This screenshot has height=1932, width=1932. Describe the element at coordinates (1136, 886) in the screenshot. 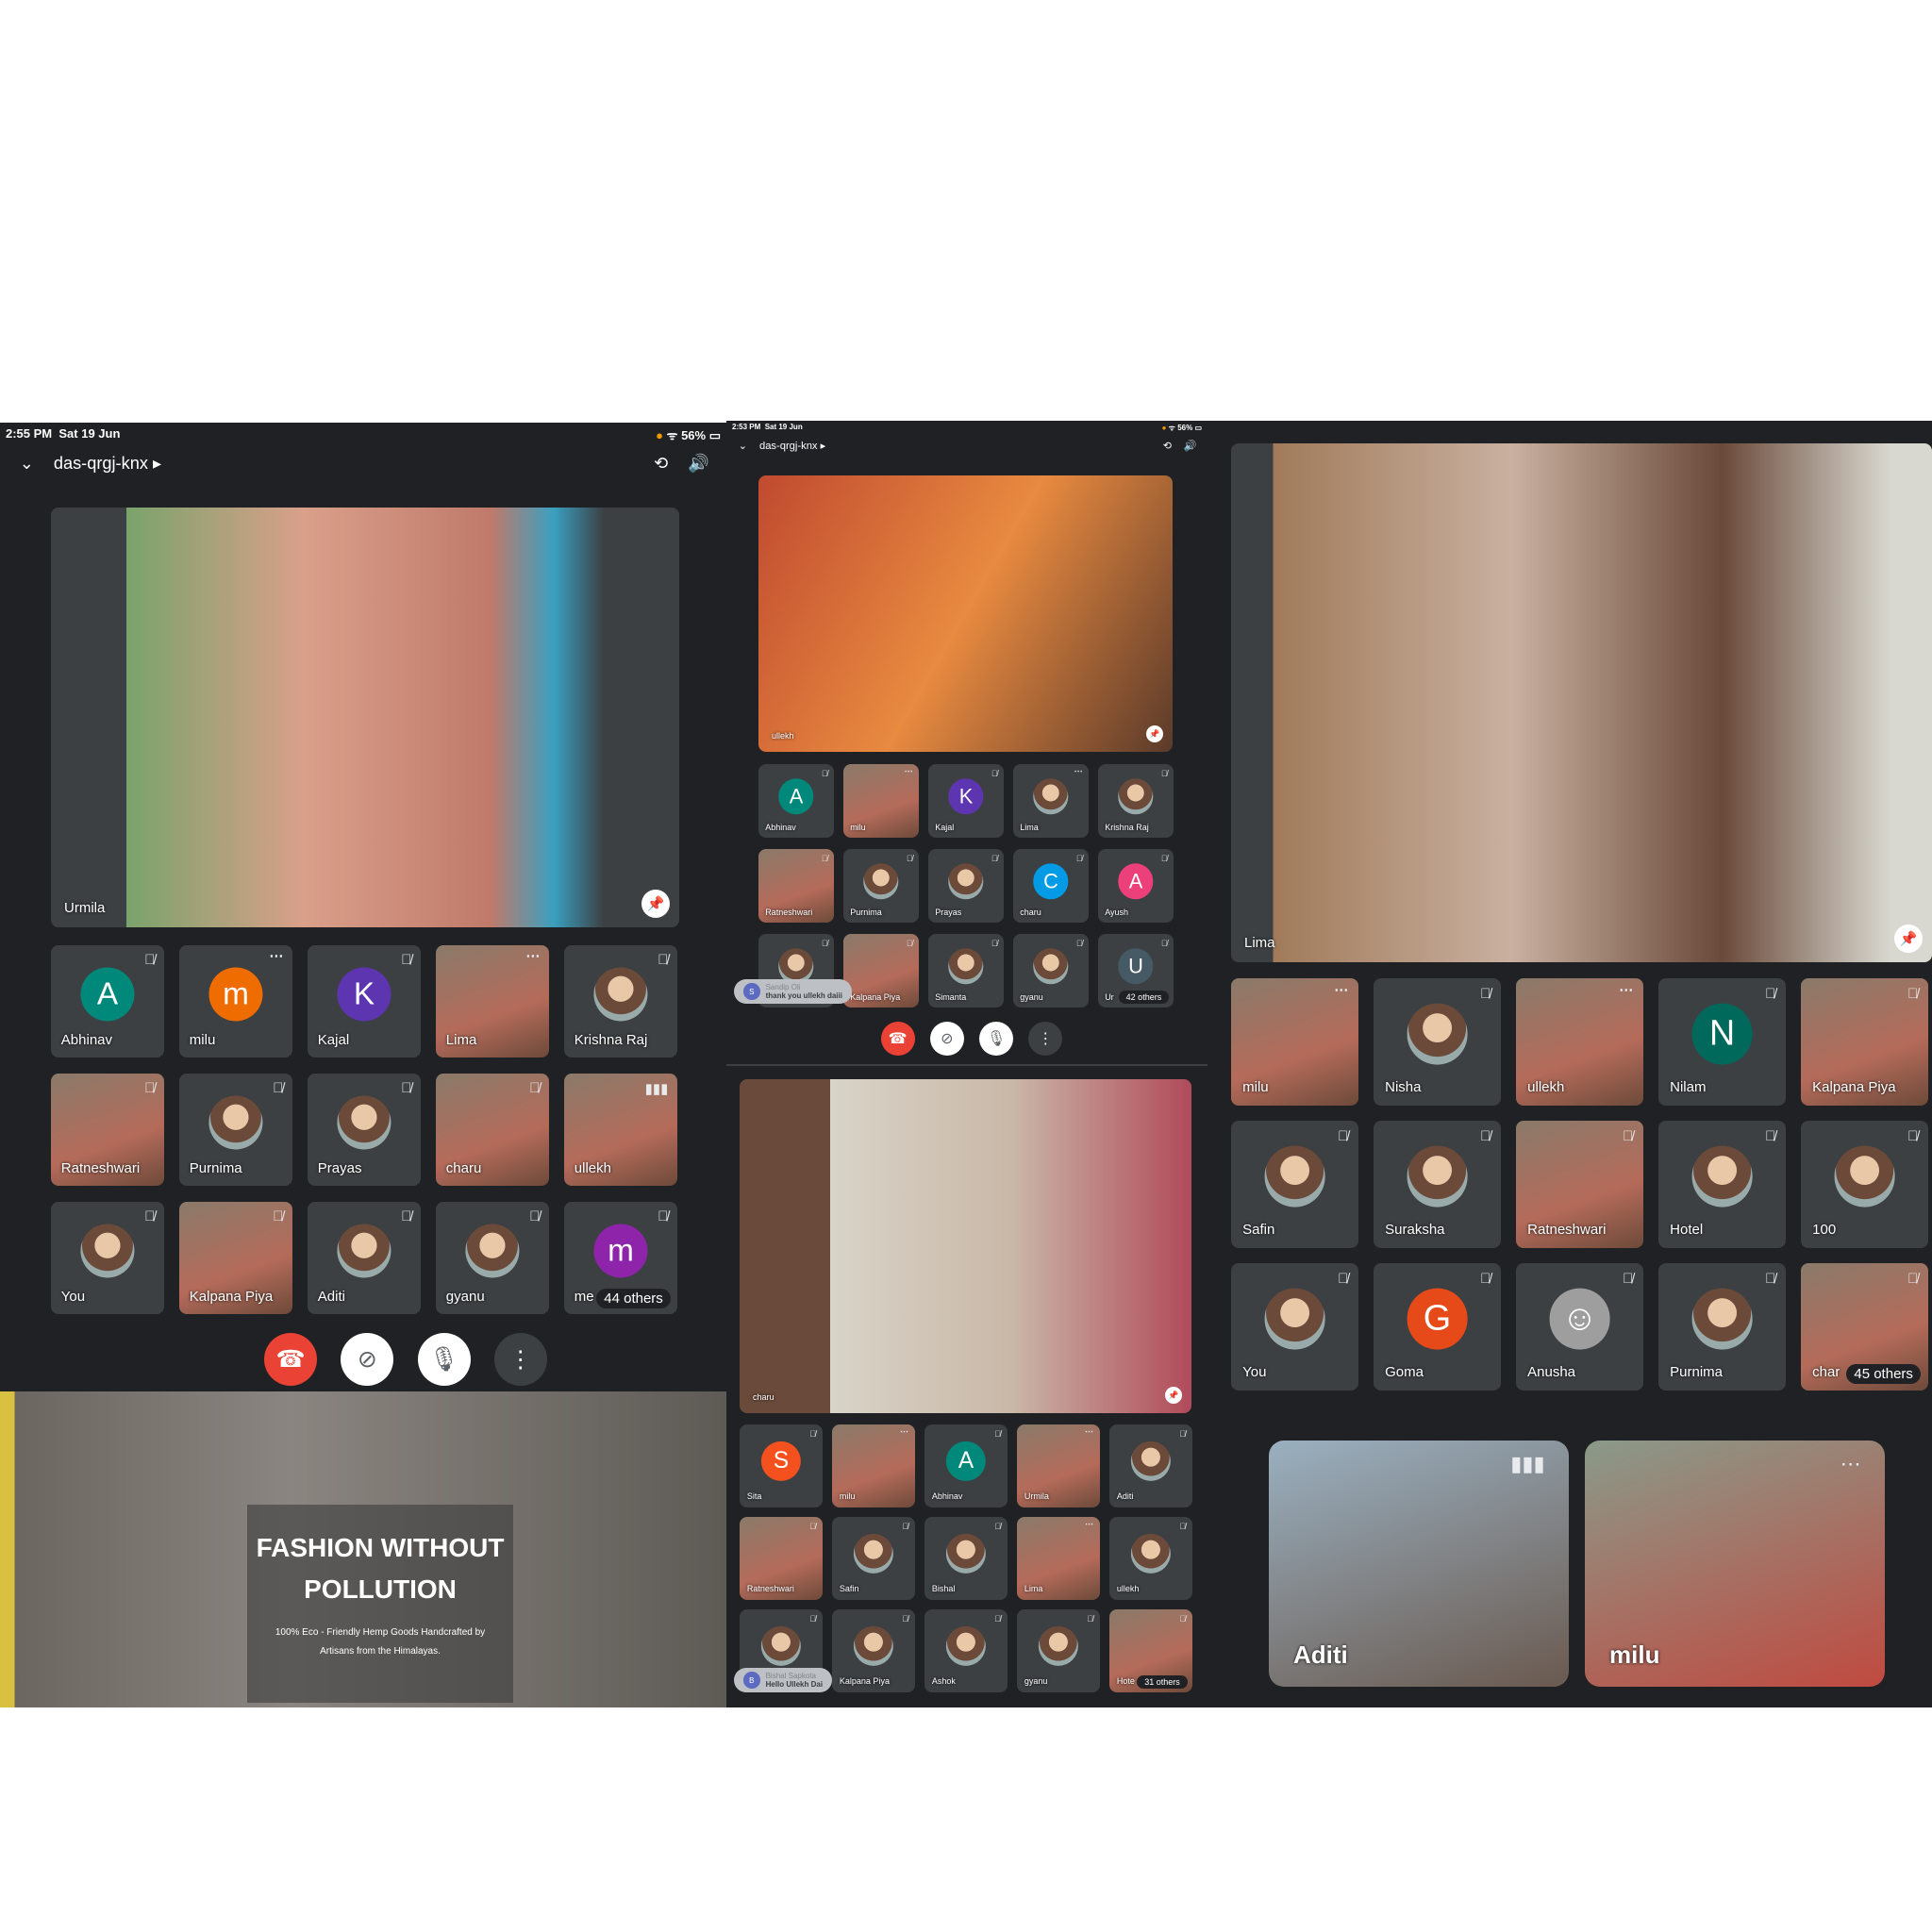

I see `participant-tile: A Ayush 🎙̸` at that location.